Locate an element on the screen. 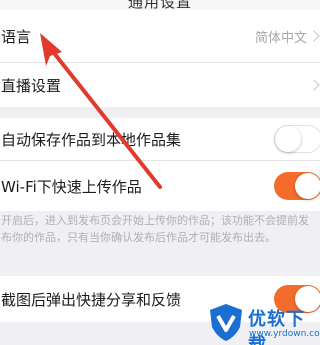  wifi-upload-toggle is located at coordinates (297, 186).